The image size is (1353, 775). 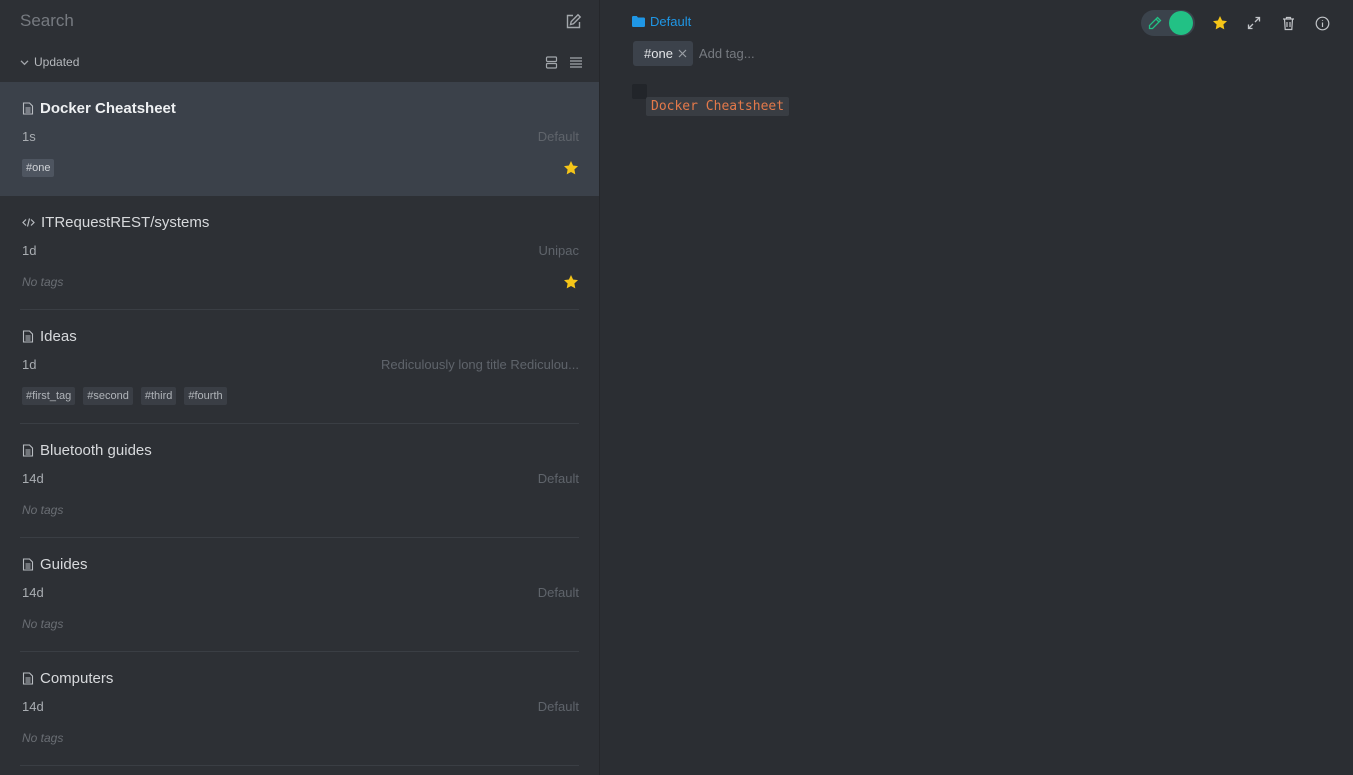 I want to click on note-updated-time: 1s, so click(x=29, y=136).